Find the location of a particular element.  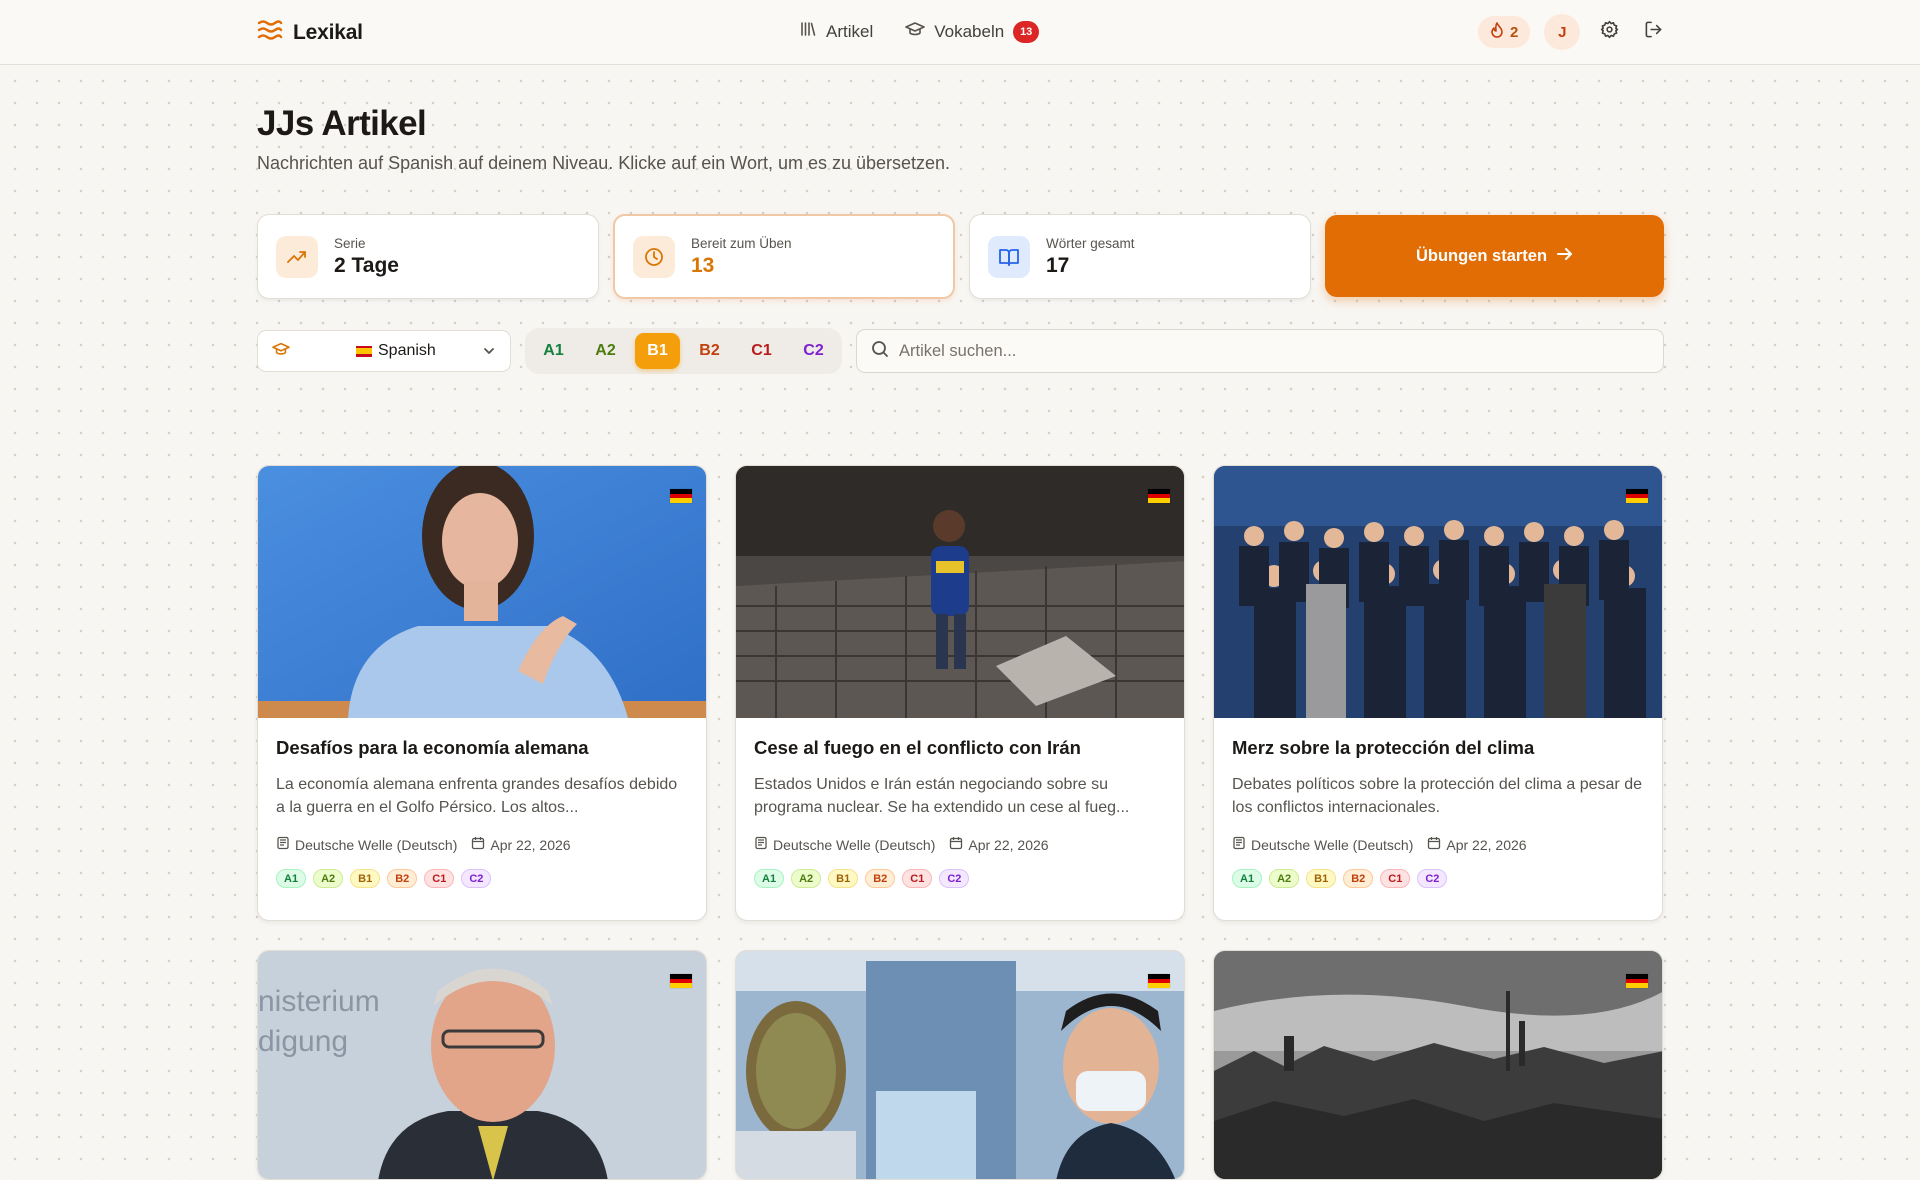

stat-card-ready: Bereit zum Üben 13 is located at coordinates (784, 256).